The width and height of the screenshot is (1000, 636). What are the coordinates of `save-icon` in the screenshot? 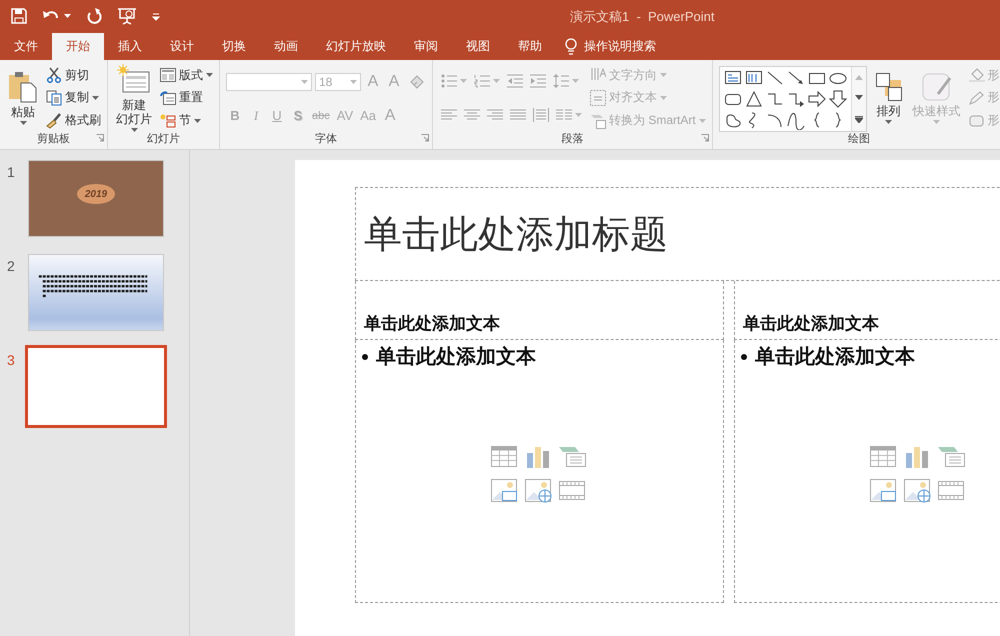 It's located at (19, 16).